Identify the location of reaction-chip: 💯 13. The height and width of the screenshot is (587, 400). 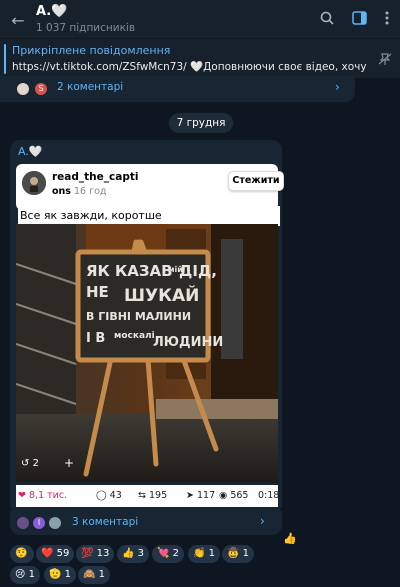
(95, 554).